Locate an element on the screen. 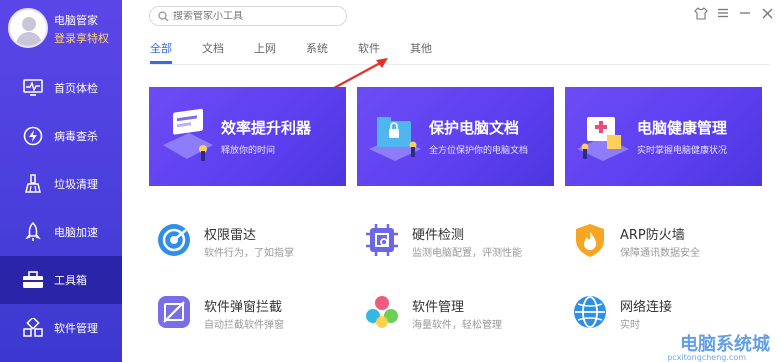  tool-name: 网络连接 is located at coordinates (646, 307).